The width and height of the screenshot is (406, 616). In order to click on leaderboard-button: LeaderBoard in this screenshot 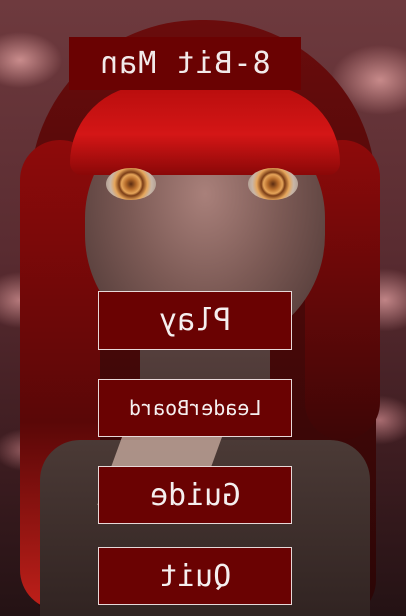, I will do `click(195, 408)`.